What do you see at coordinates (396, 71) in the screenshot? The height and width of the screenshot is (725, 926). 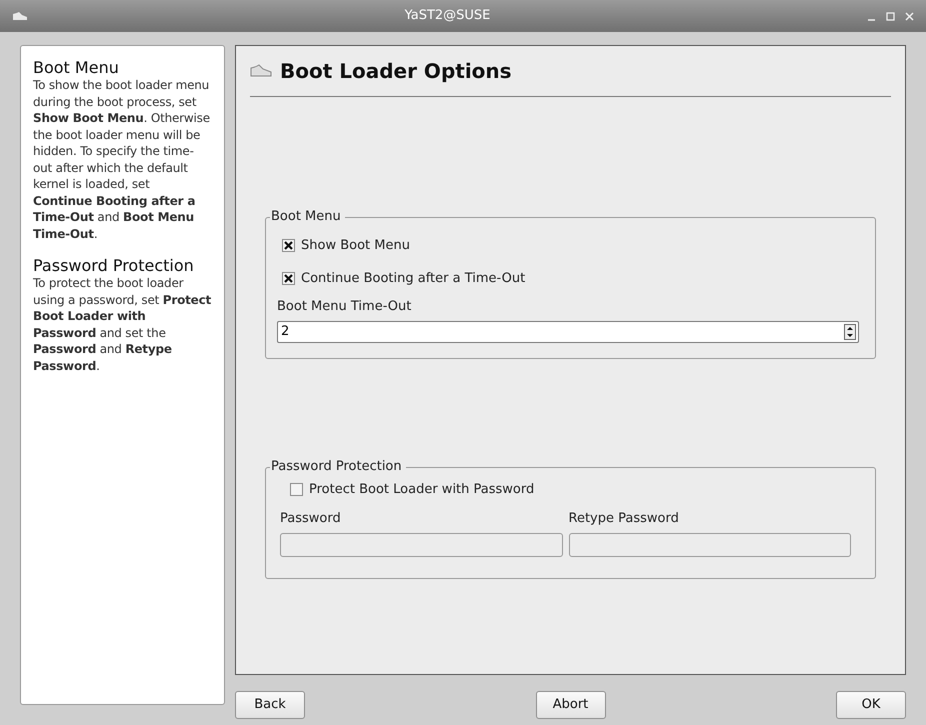 I see `page-heading: Boot Loader Options` at bounding box center [396, 71].